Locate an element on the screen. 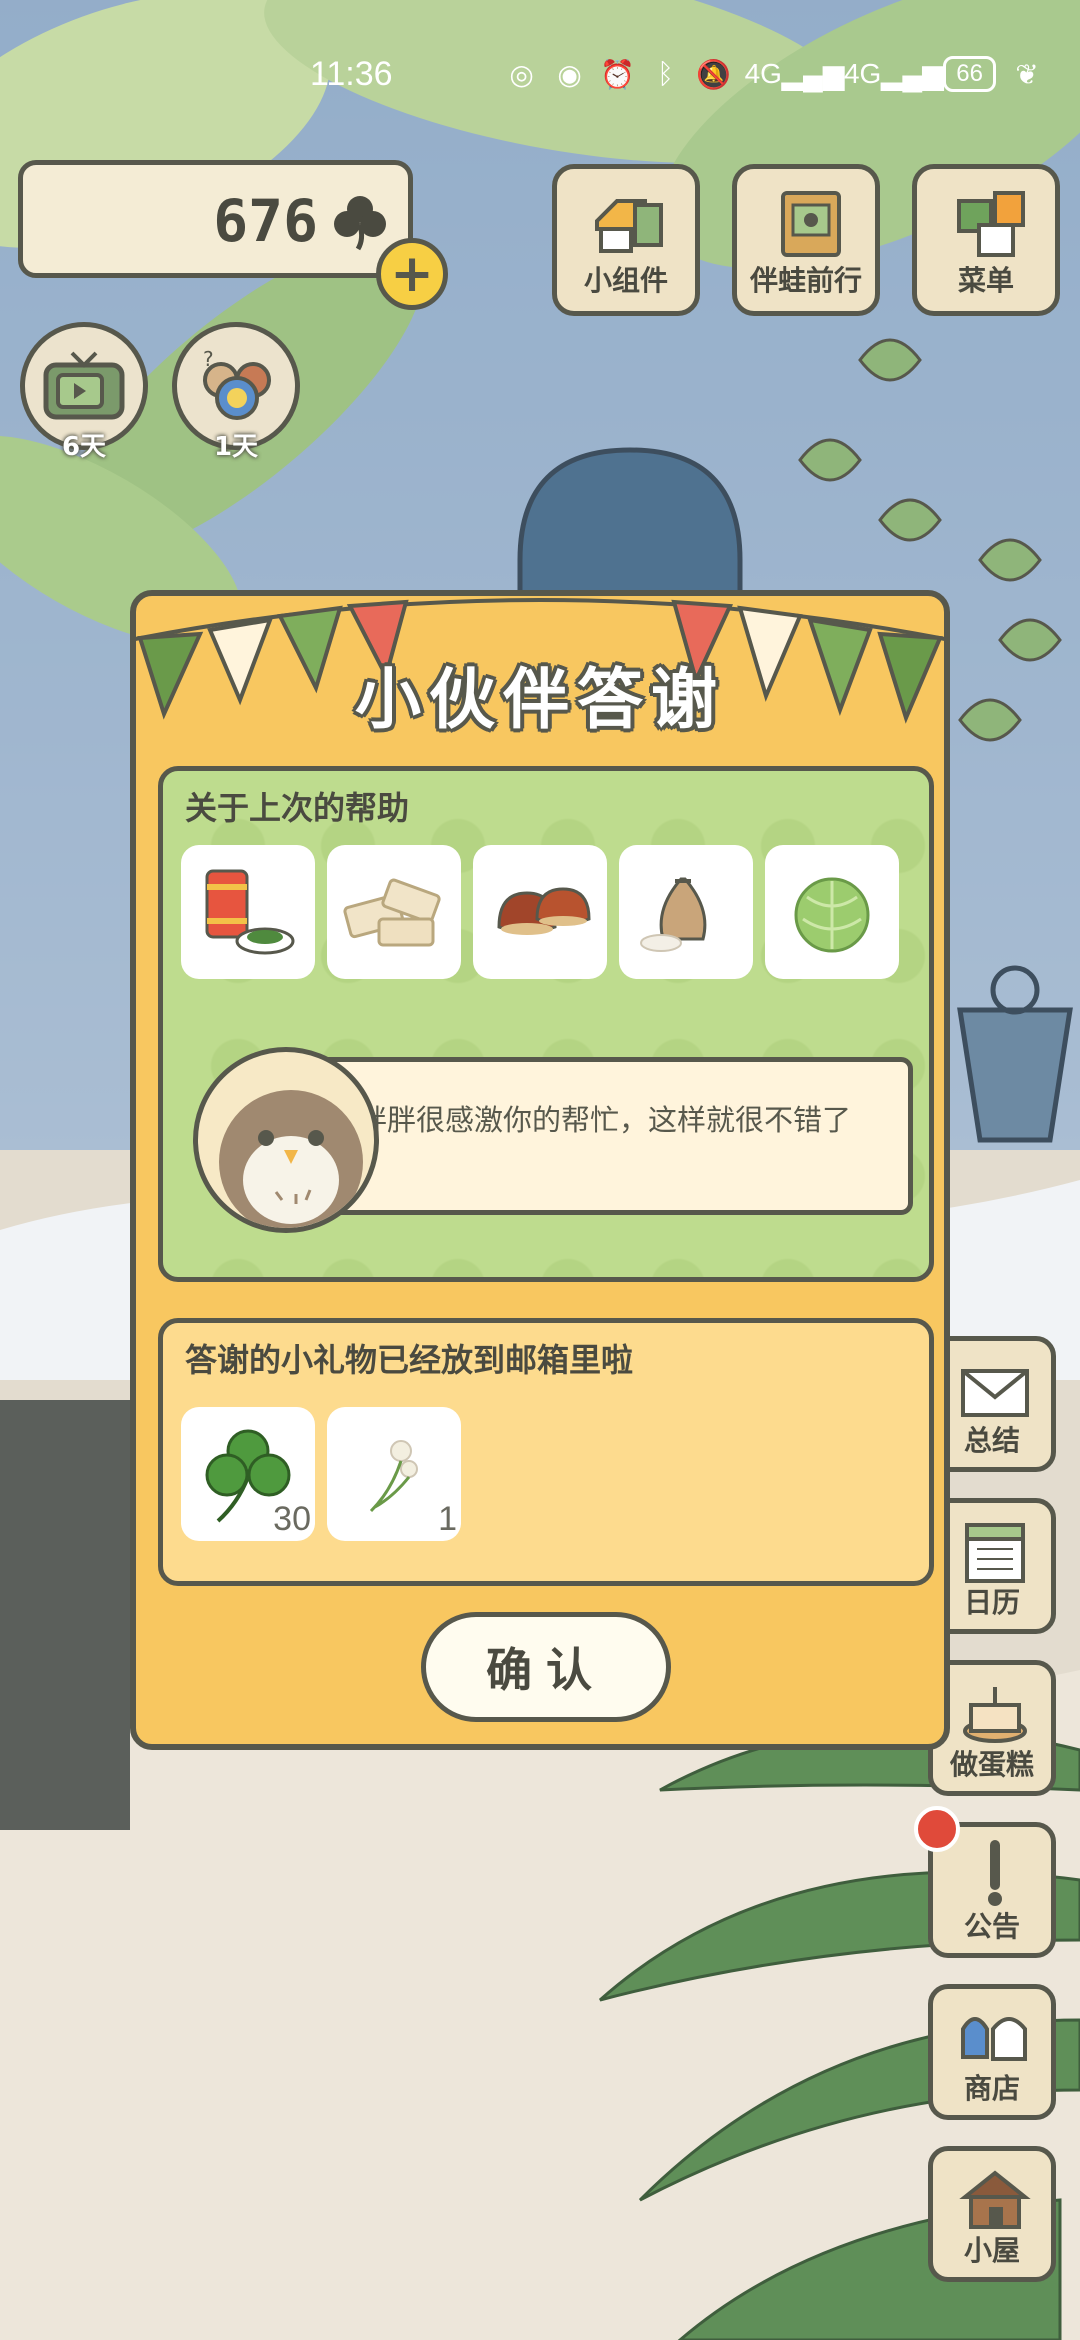  cabbage-icon is located at coordinates (832, 915).